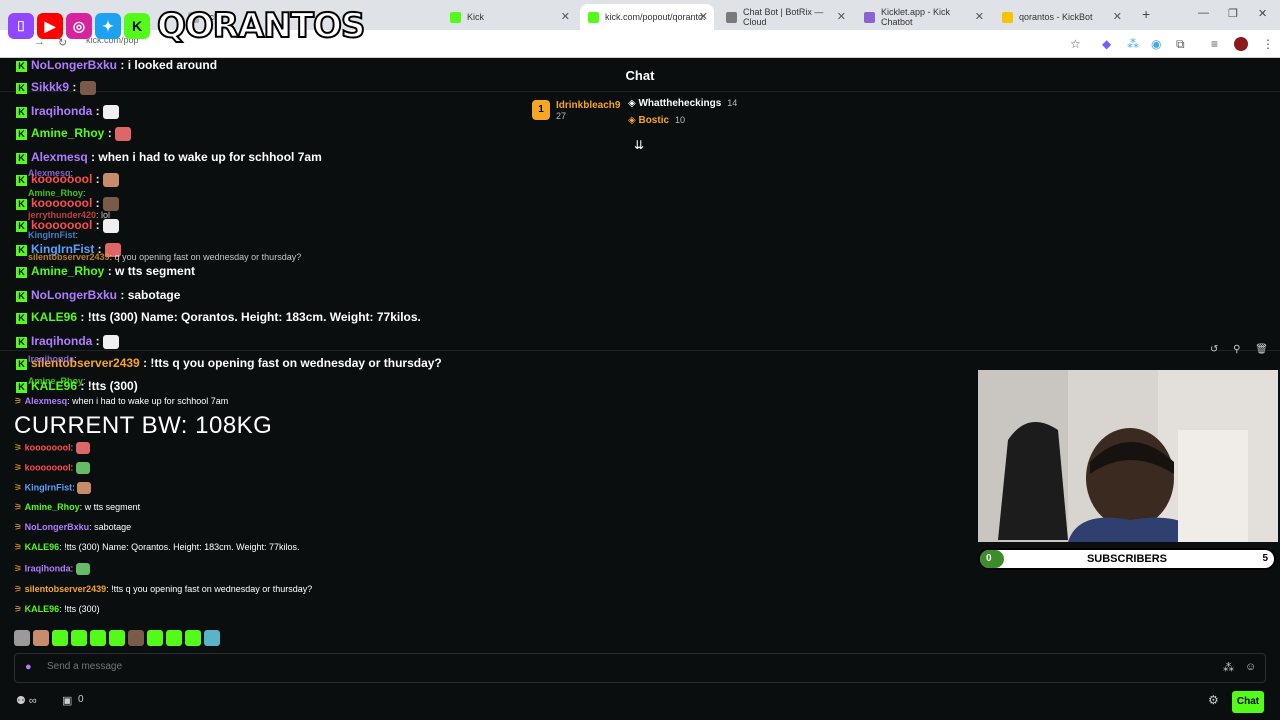 Image resolution: width=1280 pixels, height=720 pixels. Describe the element at coordinates (1133, 44) in the screenshot. I see `translate-extension-icon: ⁂` at that location.